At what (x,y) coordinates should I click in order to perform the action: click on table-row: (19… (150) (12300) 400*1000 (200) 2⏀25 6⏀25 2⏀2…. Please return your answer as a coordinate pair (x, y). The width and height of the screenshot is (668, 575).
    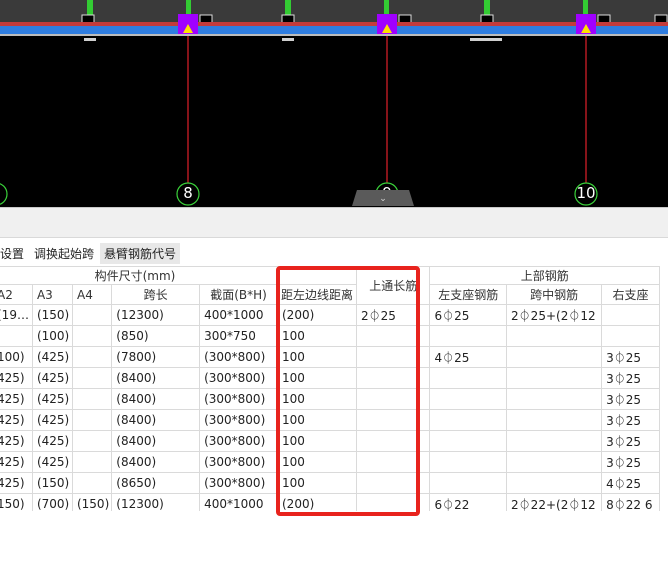
    Looking at the image, I should click on (330, 315).